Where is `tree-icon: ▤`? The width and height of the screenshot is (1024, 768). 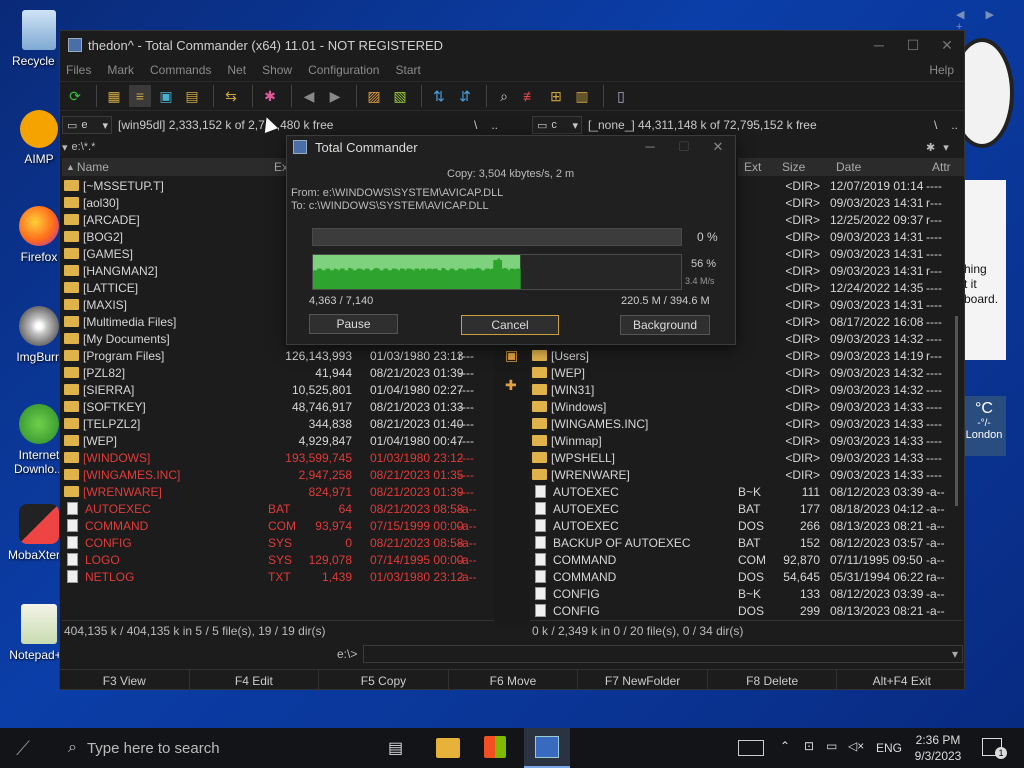
tree-icon: ▤ is located at coordinates (192, 96).